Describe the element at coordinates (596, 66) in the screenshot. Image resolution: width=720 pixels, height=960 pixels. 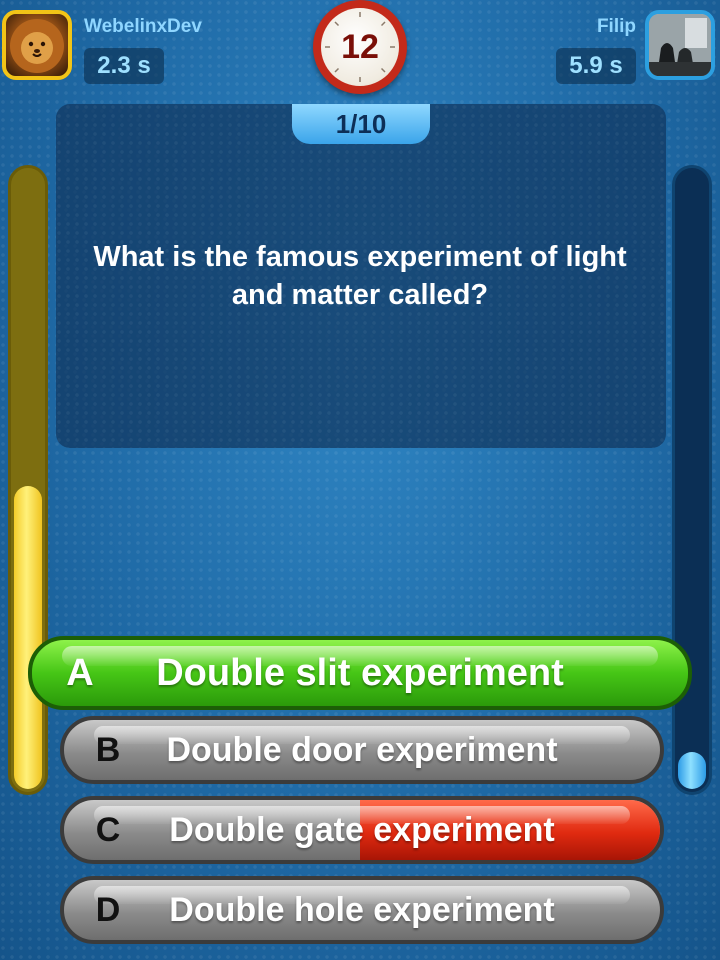
I see `player-right-time: 5.9 s` at that location.